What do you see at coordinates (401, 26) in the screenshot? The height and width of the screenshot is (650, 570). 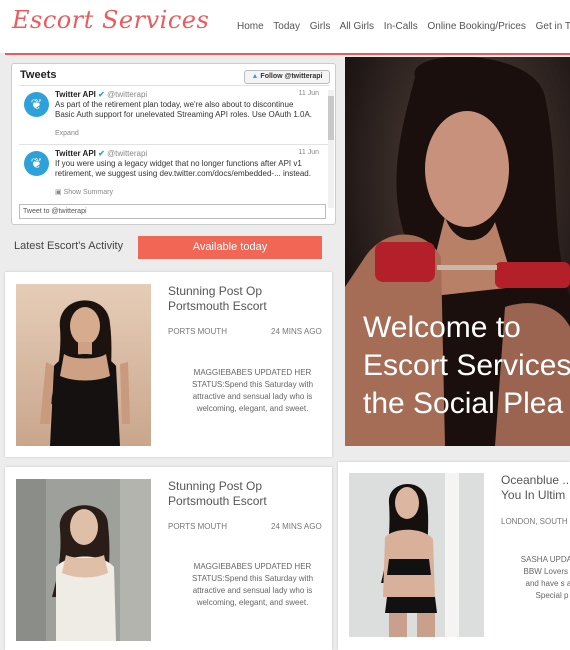 I see `nav-in-calls: In-Calls` at bounding box center [401, 26].